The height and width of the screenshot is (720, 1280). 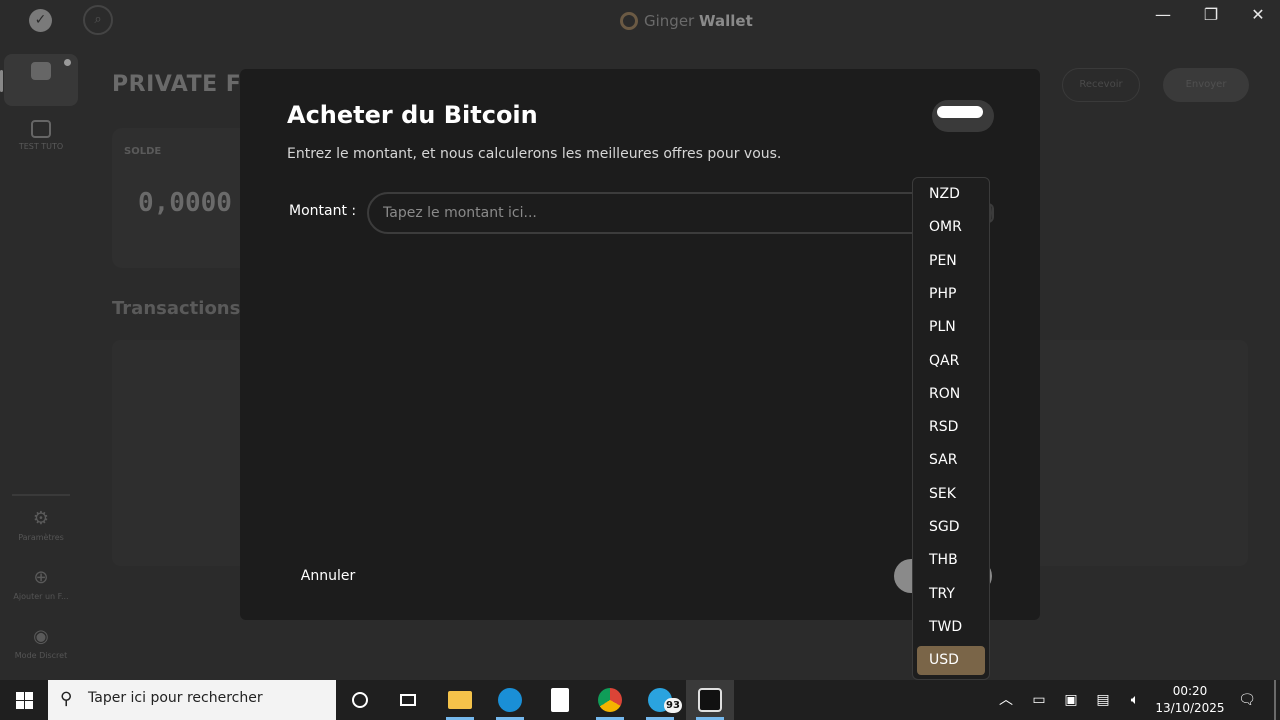 I want to click on edge-icon, so click(x=510, y=700).